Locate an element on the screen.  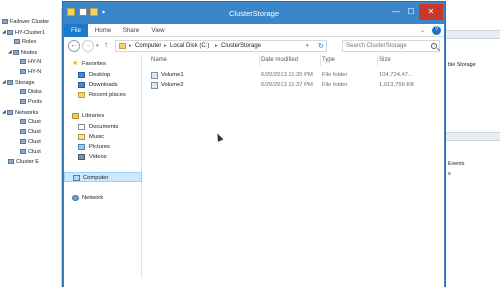
nav-desktop: Desktop is located at coordinates (103, 75).